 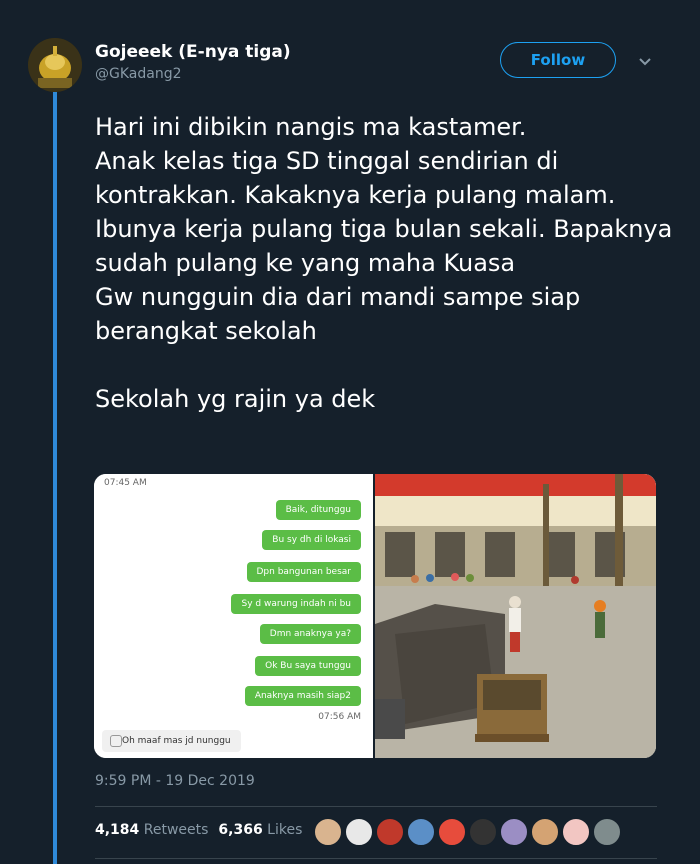 What do you see at coordinates (515, 616) in the screenshot?
I see `school-photo` at bounding box center [515, 616].